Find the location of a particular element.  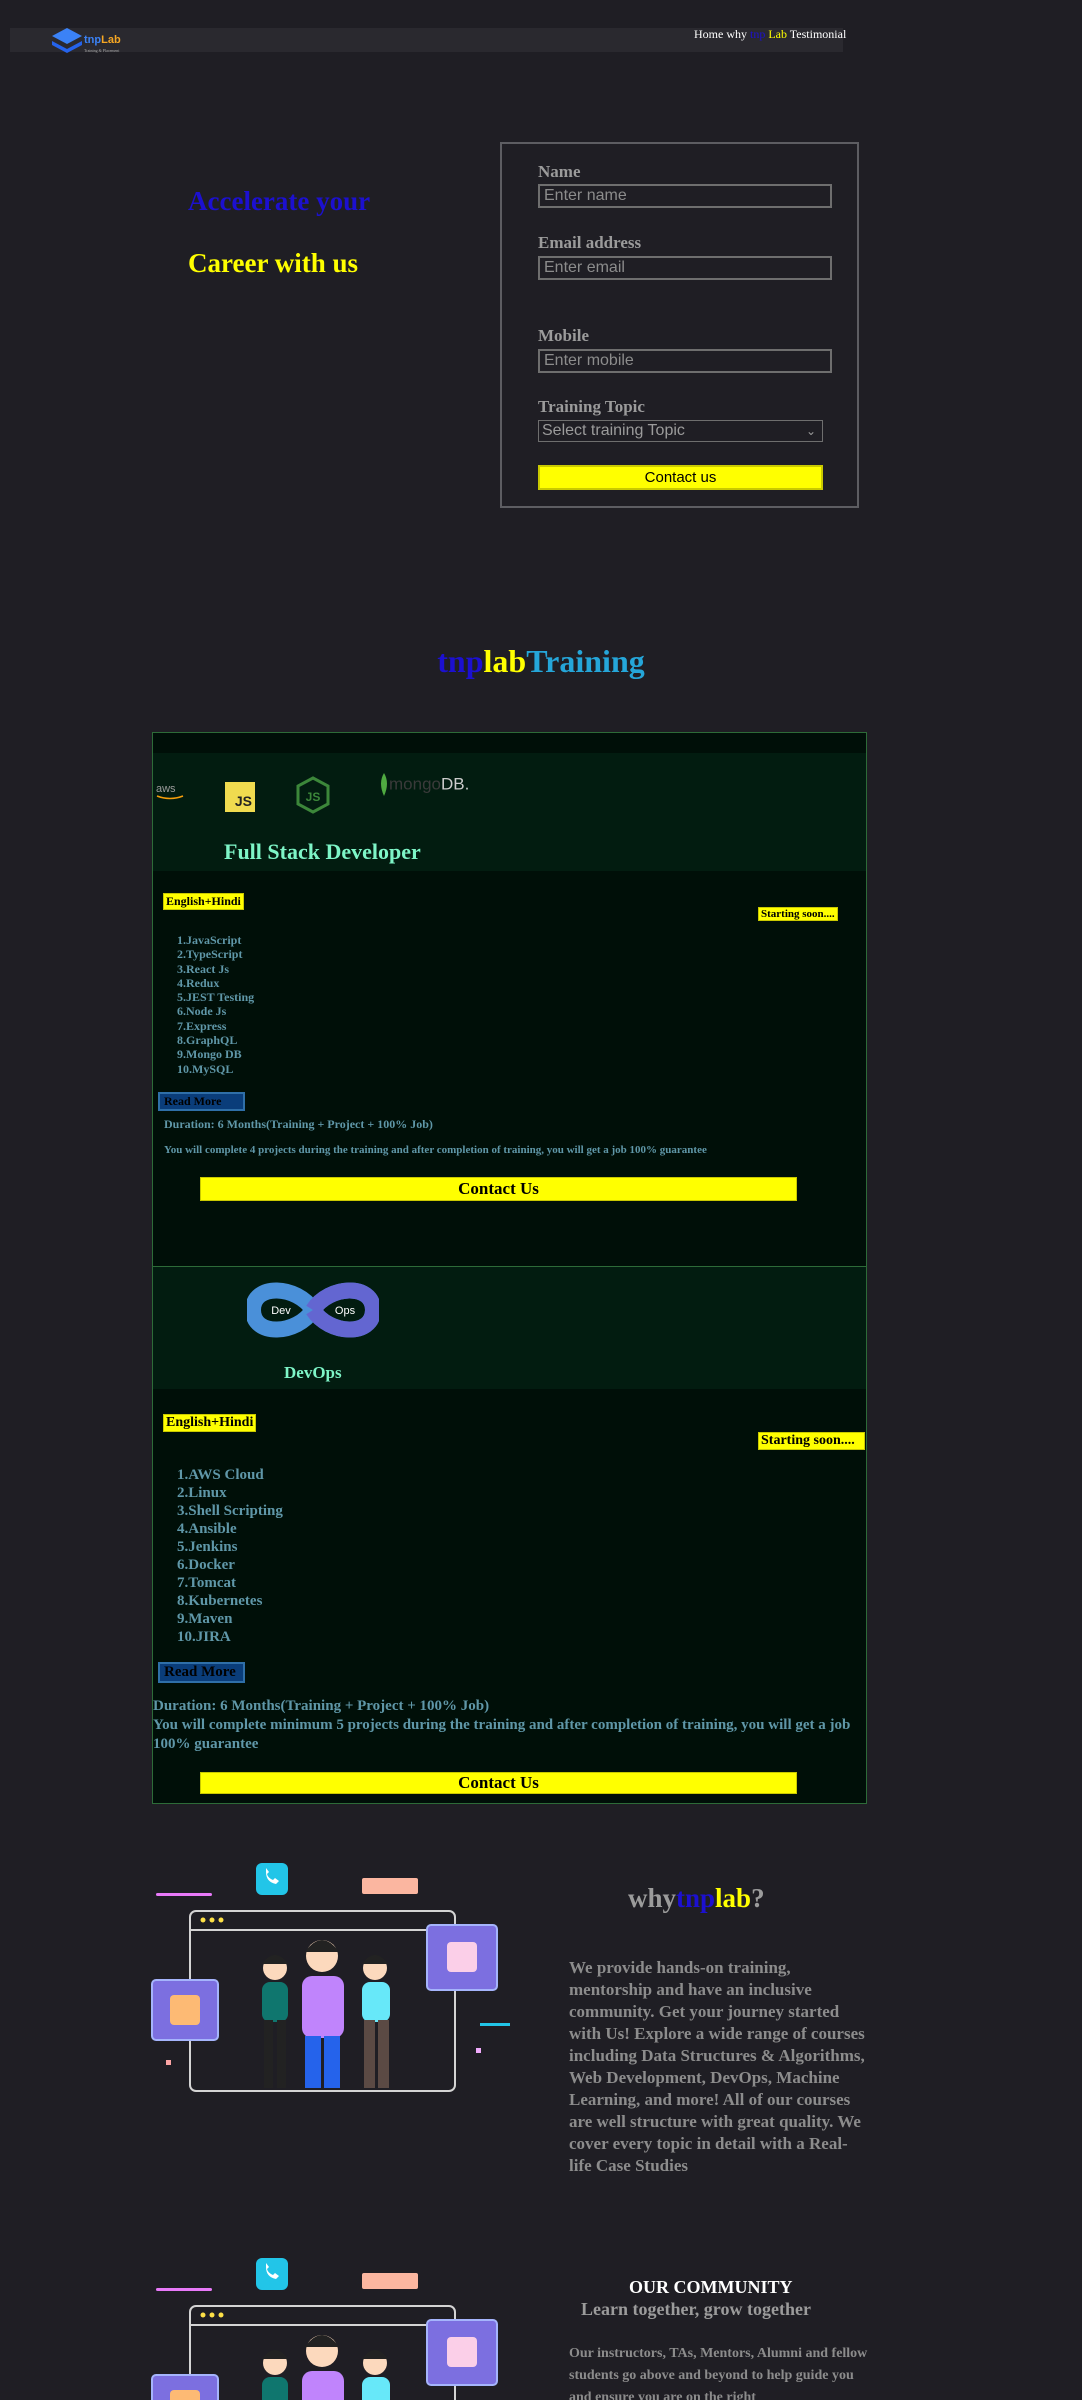

list-item: 7.Tomcat is located at coordinates (207, 1583).